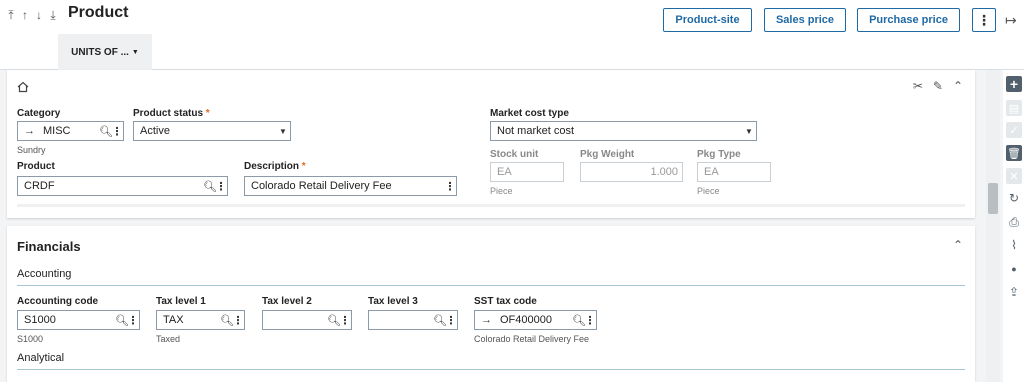  What do you see at coordinates (11, 15) in the screenshot?
I see `first-record-icon: ⤒` at bounding box center [11, 15].